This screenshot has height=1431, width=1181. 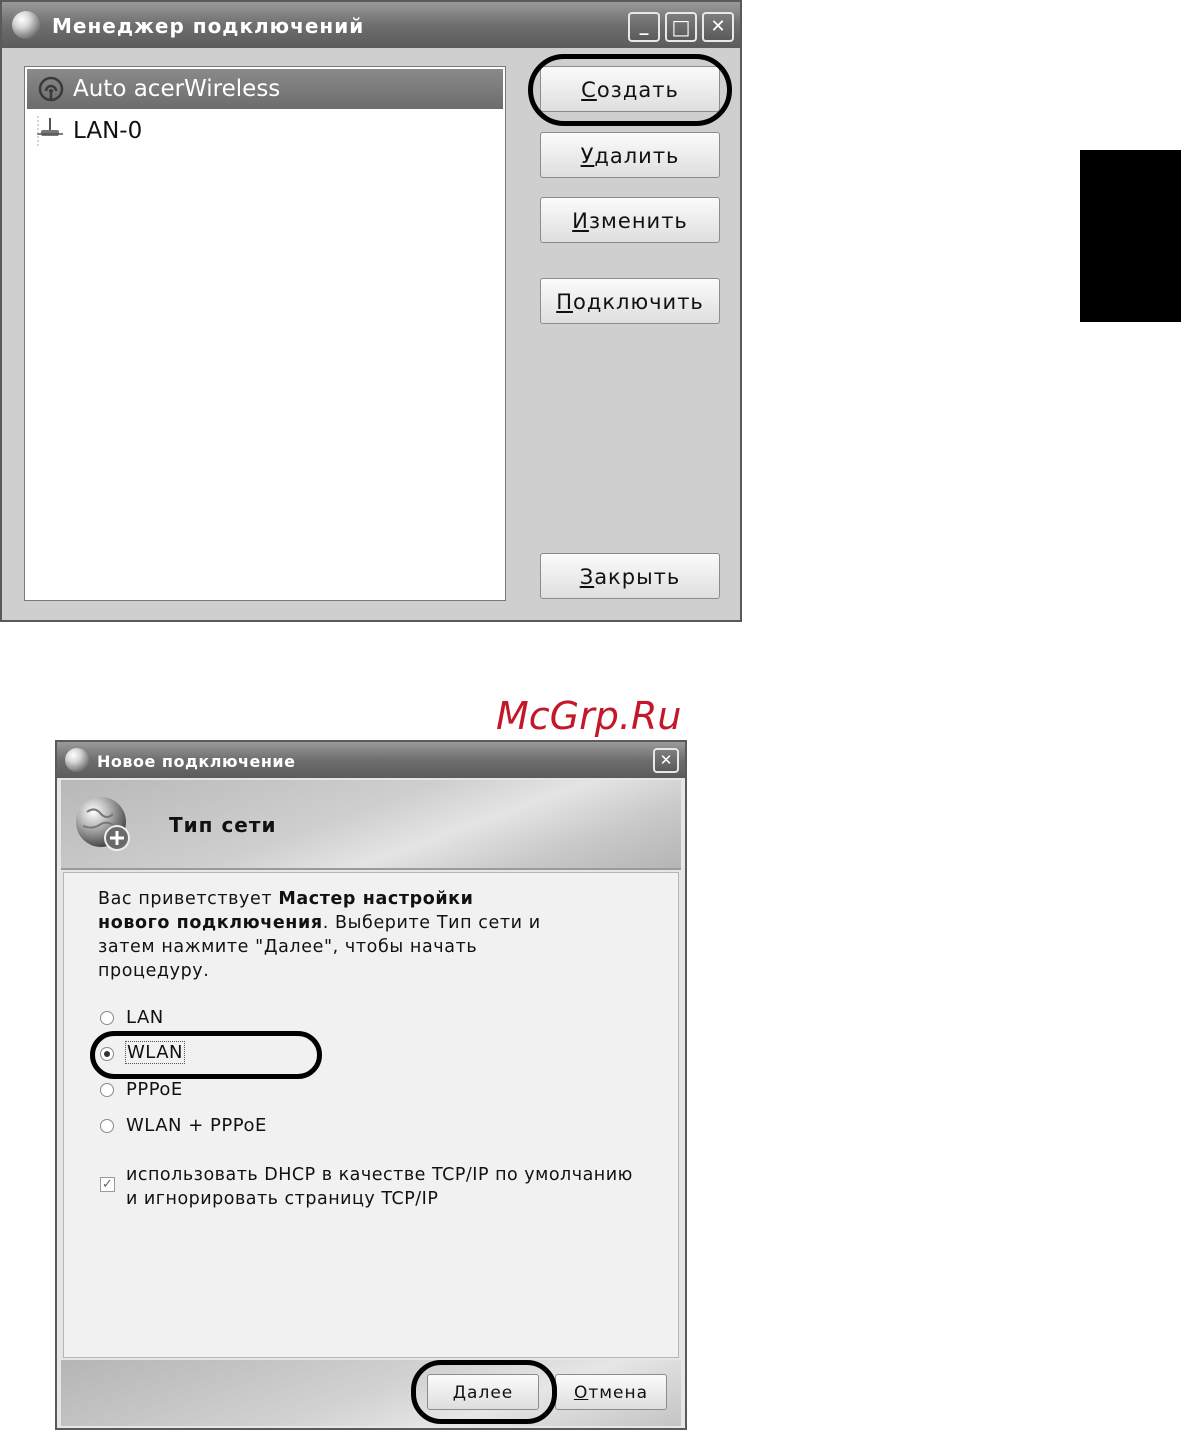 What do you see at coordinates (145, 1017) in the screenshot?
I see `radio-label: LAN` at bounding box center [145, 1017].